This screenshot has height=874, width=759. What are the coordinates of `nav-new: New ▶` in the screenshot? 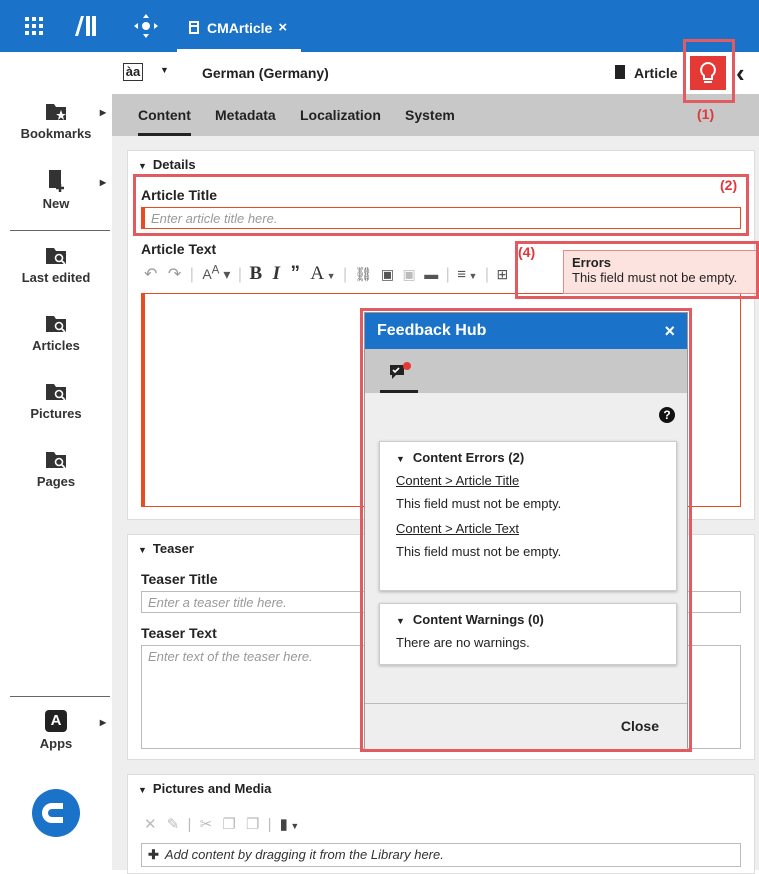 It's located at (56, 190).